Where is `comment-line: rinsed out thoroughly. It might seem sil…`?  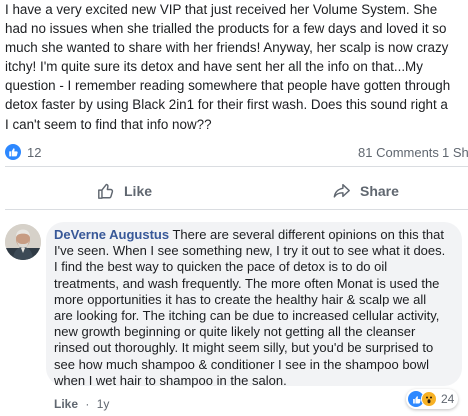 comment-line: rinsed out thoroughly. It might seem sil… is located at coordinates (244, 348).